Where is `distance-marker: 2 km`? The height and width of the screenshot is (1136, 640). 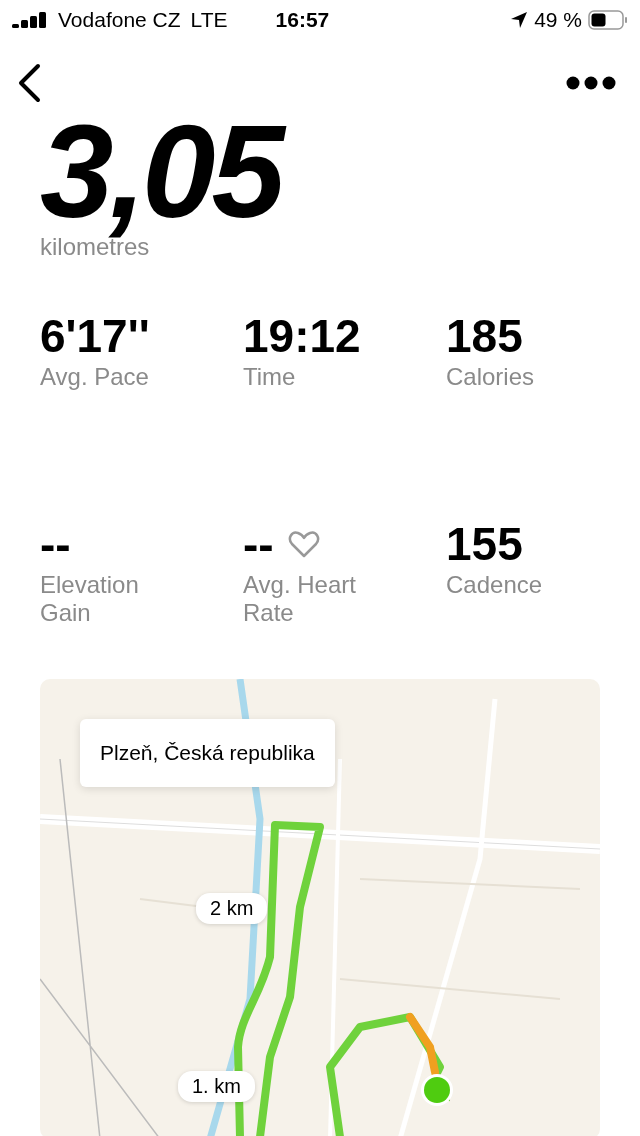
distance-marker: 2 km is located at coordinates (232, 908).